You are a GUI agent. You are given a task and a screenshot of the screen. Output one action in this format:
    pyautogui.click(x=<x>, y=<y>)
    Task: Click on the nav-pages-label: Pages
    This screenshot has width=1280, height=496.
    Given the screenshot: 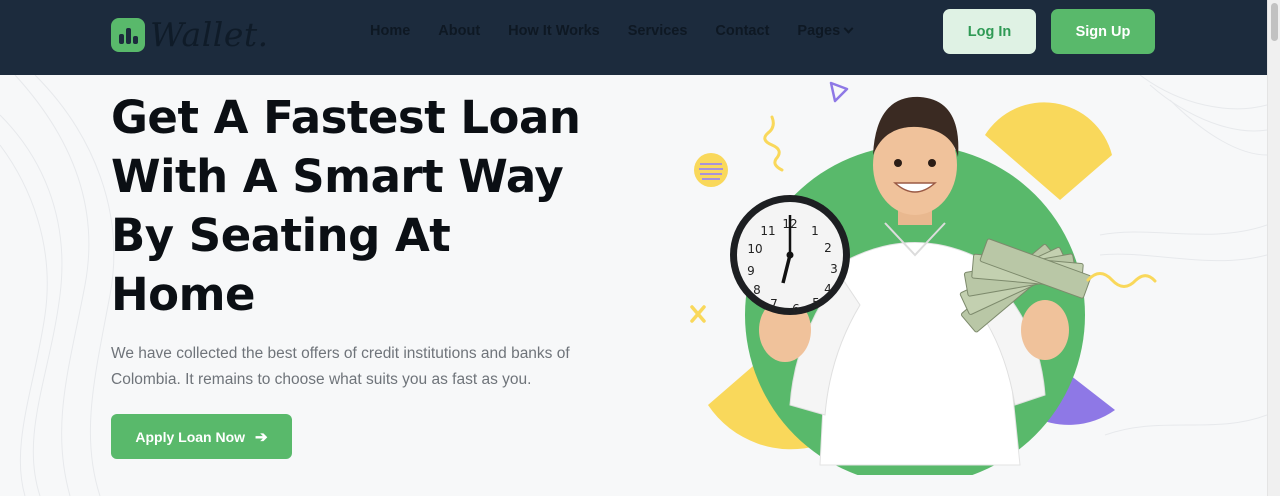 What is the action you would take?
    pyautogui.click(x=819, y=31)
    